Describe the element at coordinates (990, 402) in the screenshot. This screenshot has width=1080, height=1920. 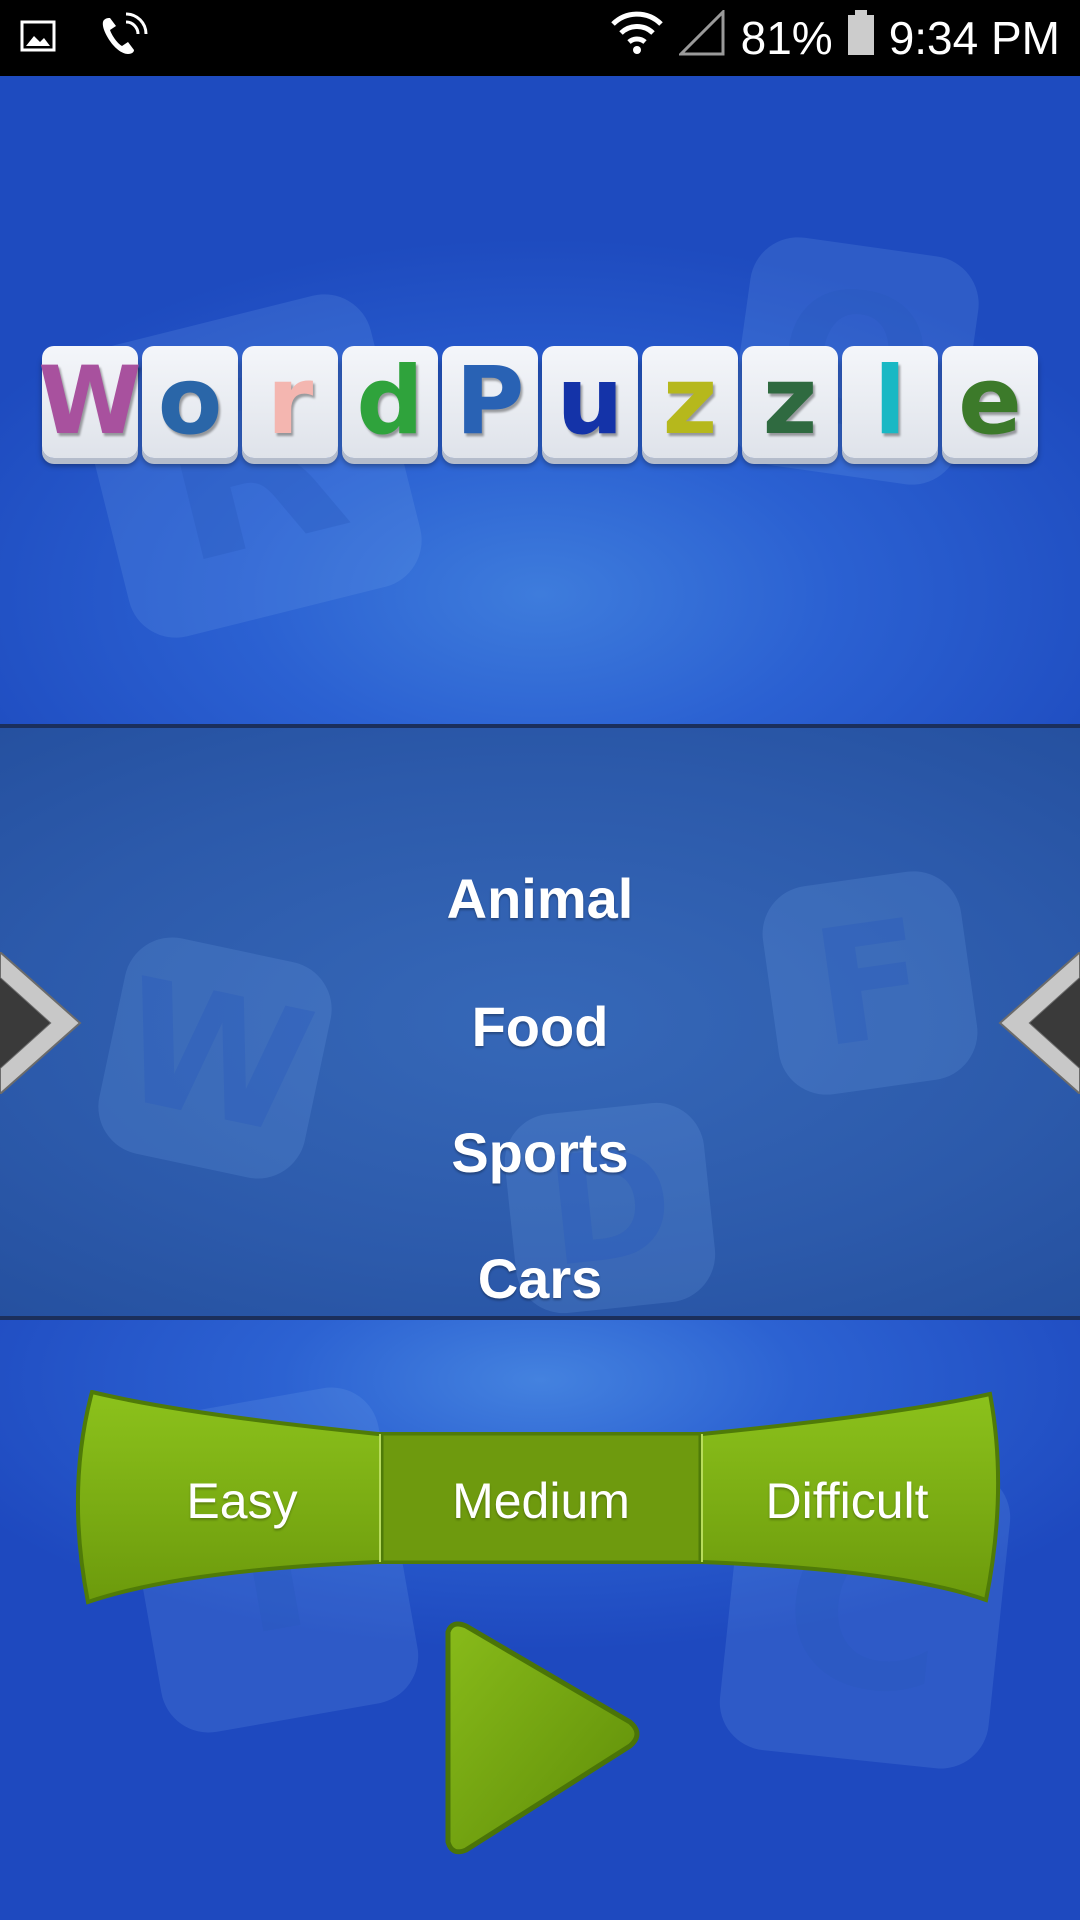
I see `title-letter-tile: e` at that location.